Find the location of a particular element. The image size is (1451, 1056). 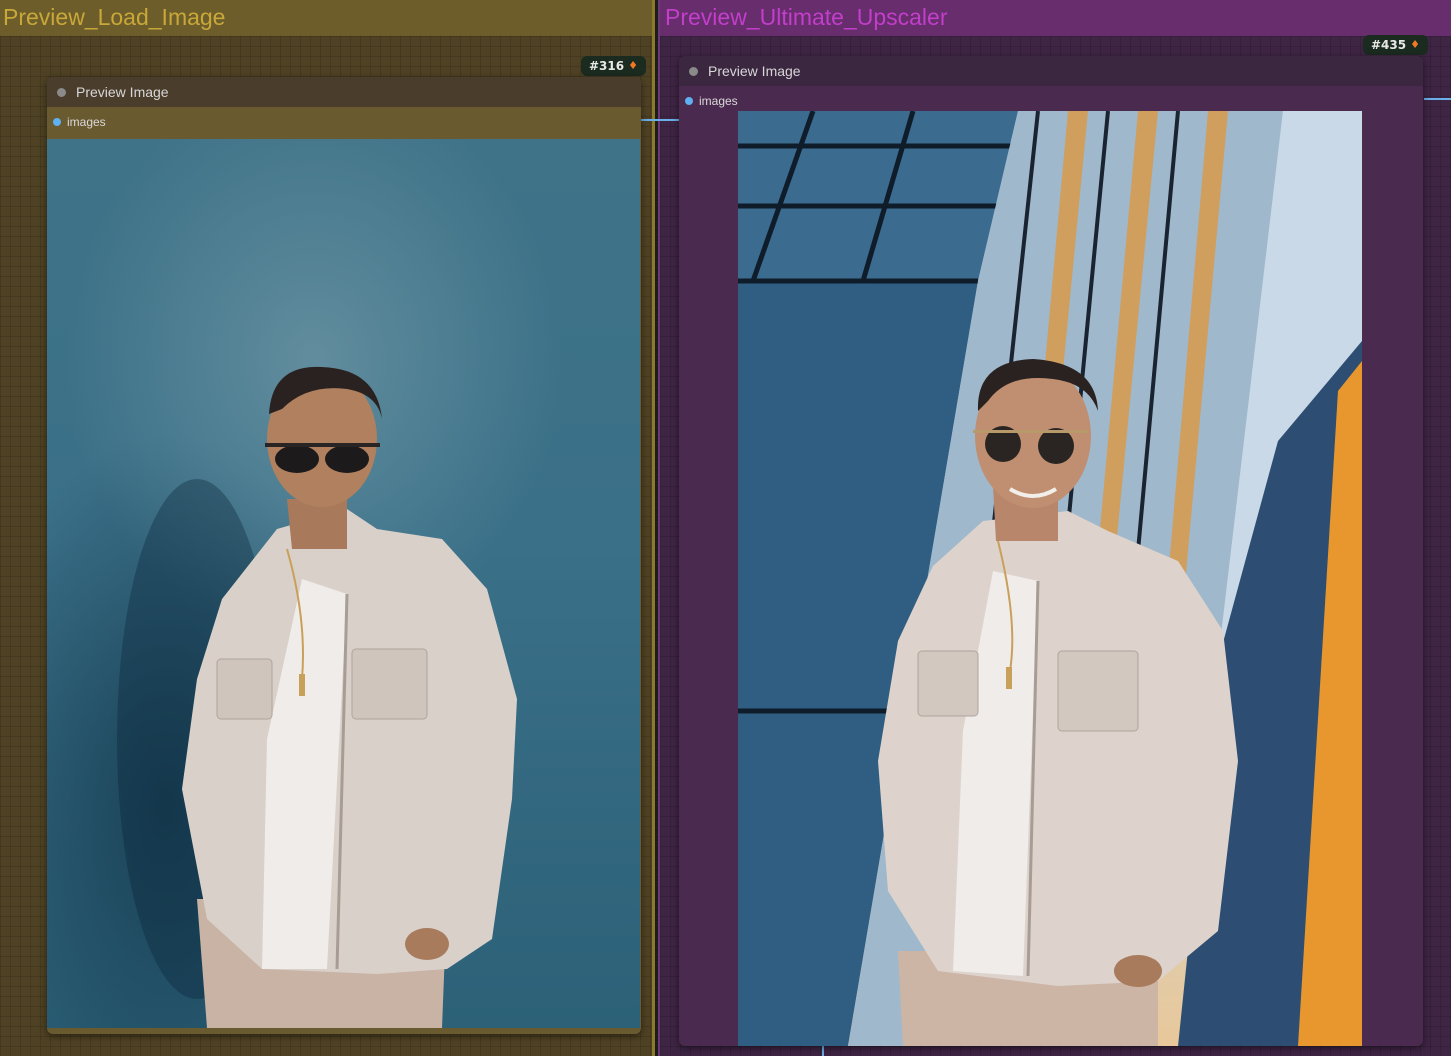

input-slot-images: images is located at coordinates (344, 122).